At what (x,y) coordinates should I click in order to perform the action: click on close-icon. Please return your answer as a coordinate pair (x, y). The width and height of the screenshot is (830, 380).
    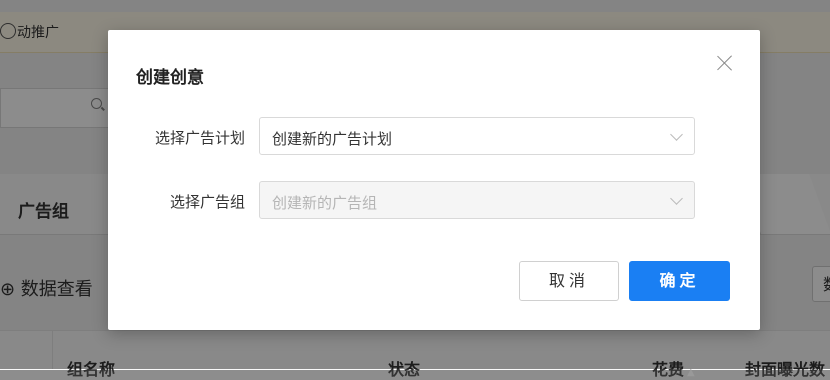
    Looking at the image, I should click on (725, 63).